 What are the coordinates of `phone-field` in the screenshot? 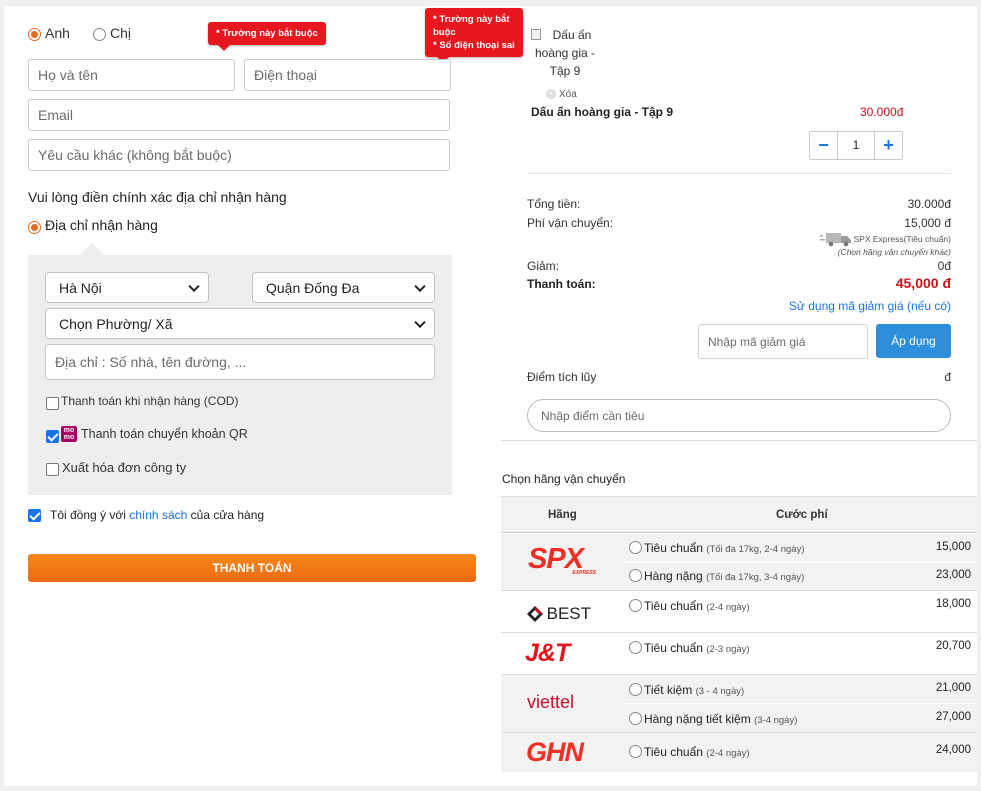 It's located at (347, 75).